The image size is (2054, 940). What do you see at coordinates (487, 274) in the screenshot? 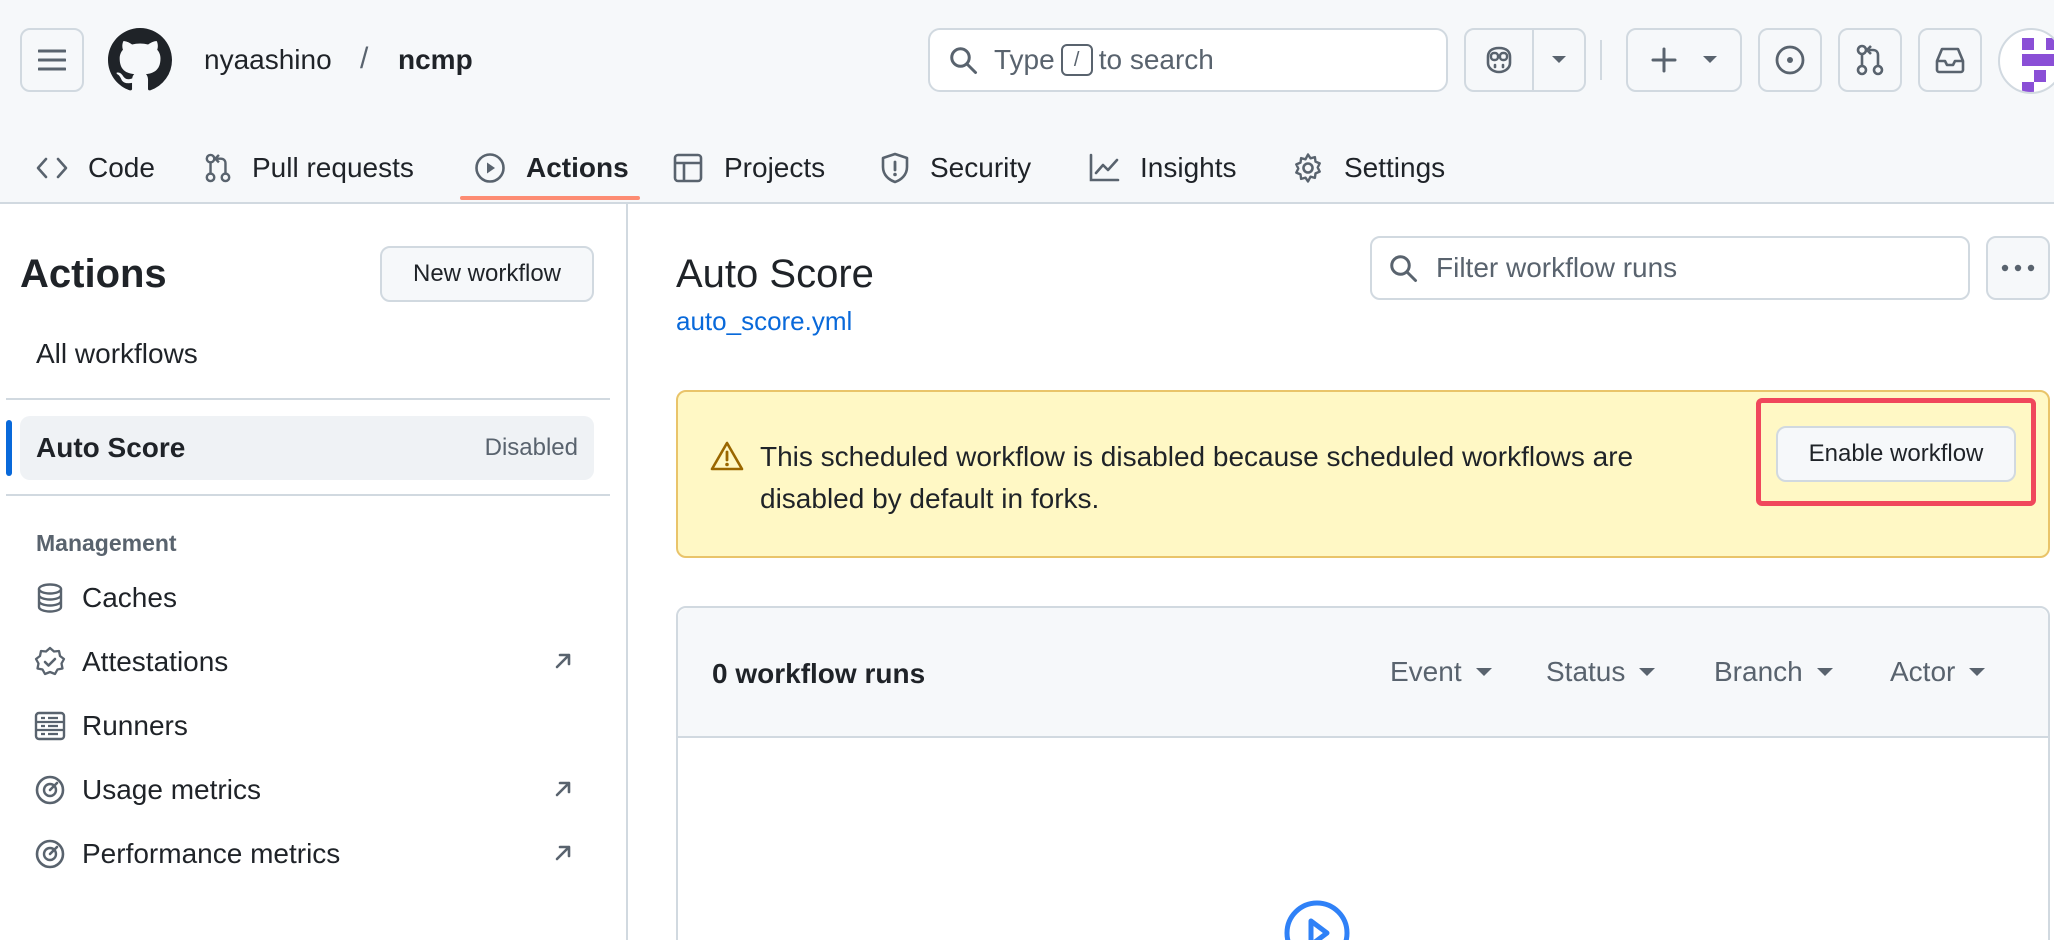
I see `new-workflow-button: New workflow` at bounding box center [487, 274].